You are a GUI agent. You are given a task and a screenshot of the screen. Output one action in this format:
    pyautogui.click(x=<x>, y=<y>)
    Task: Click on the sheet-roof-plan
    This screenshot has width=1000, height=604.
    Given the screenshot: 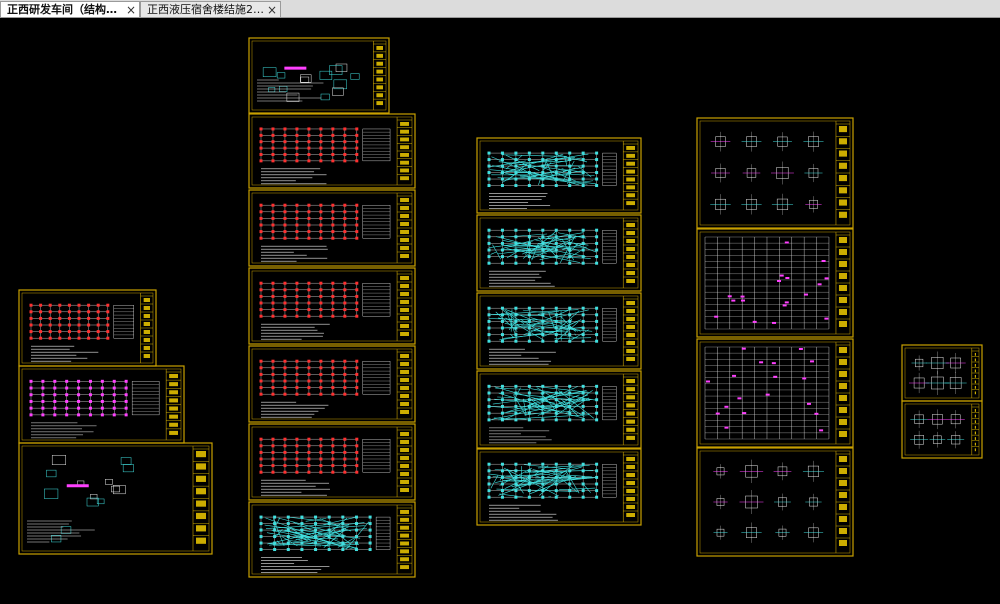 What is the action you would take?
    pyautogui.click(x=332, y=539)
    